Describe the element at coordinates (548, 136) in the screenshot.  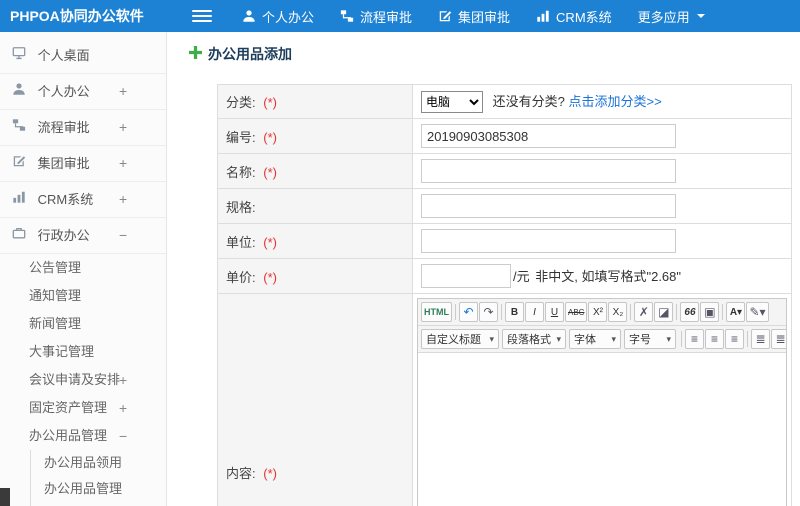
I see `number-input` at that location.